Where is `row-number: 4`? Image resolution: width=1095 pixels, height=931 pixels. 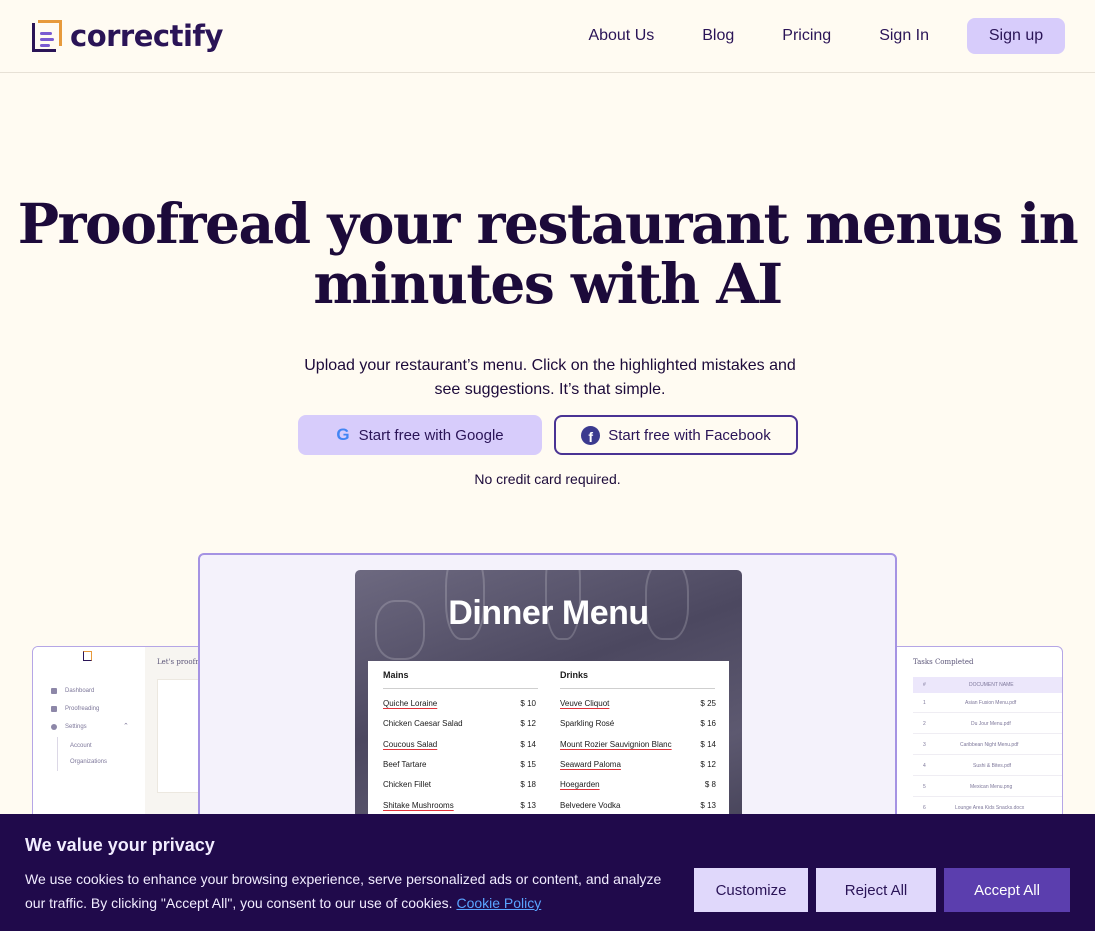 row-number: 4 is located at coordinates (924, 766).